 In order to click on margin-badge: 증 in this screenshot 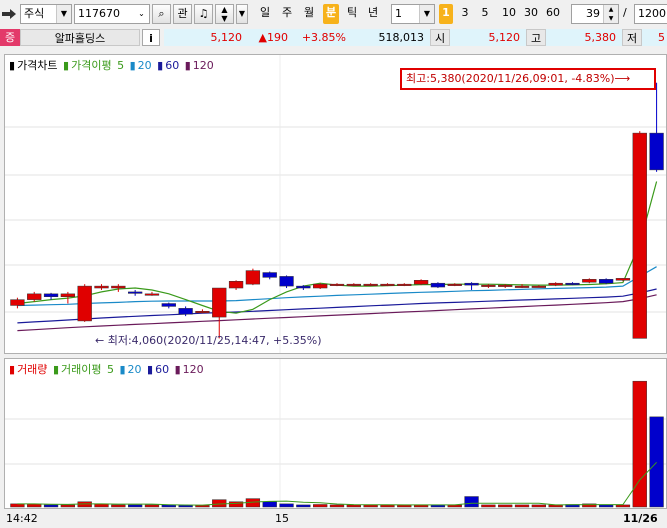, I will do `click(10, 37)`.